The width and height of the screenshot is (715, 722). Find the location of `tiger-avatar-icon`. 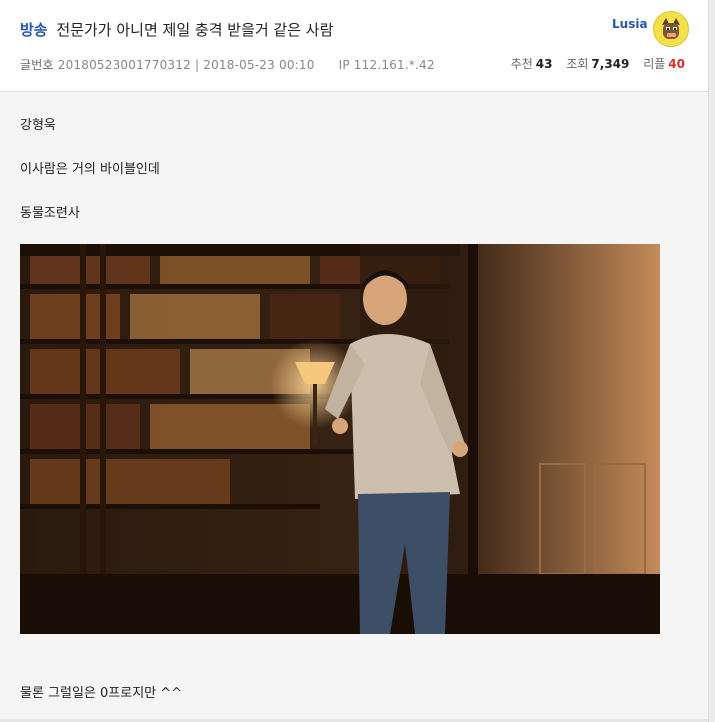

tiger-avatar-icon is located at coordinates (671, 29).